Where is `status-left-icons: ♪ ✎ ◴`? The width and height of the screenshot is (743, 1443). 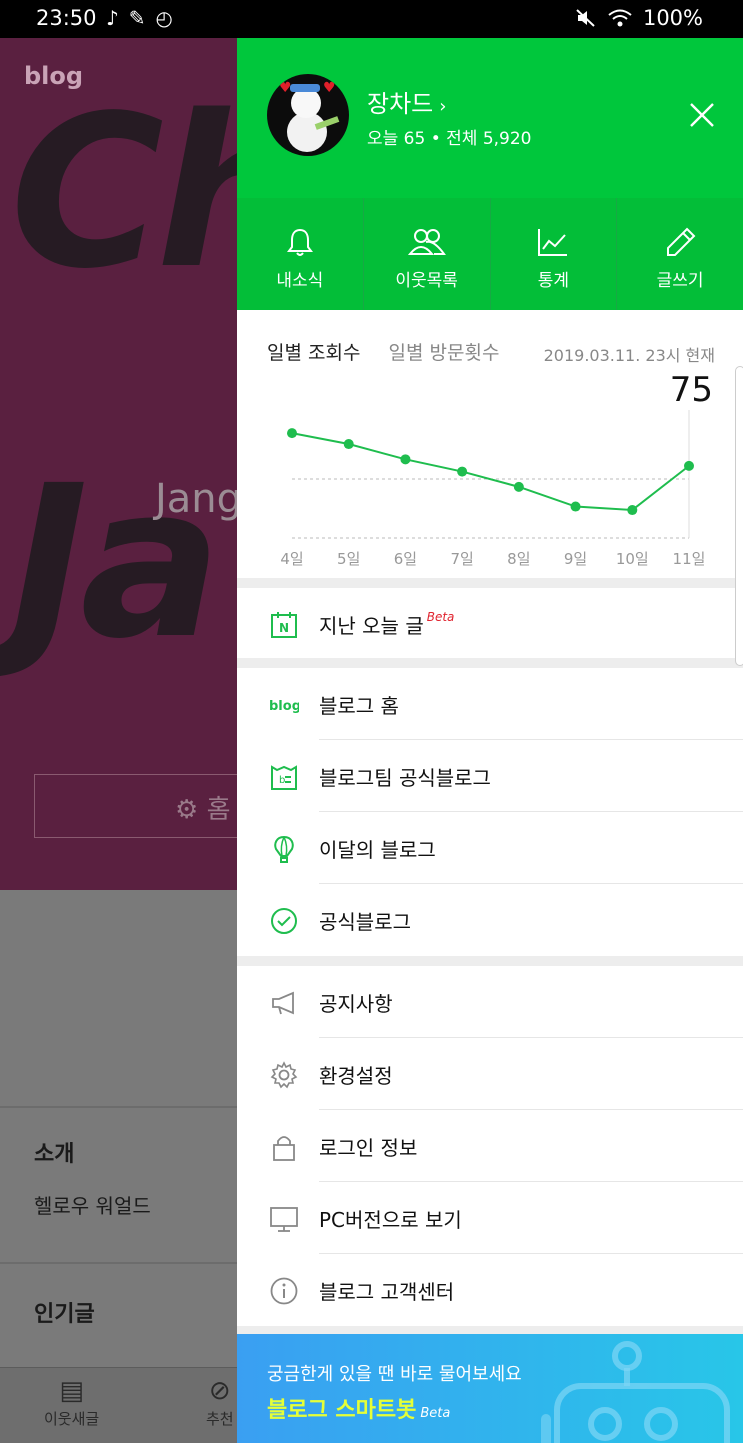
status-left-icons: ♪ ✎ ◴ is located at coordinates (139, 18).